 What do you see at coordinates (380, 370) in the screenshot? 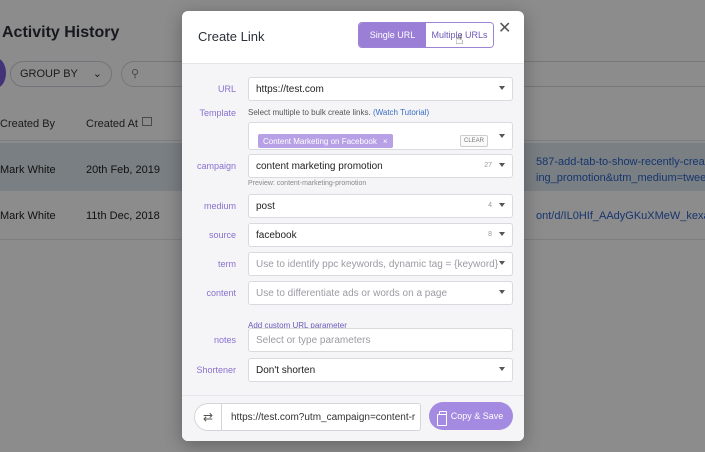
I see `shortener-select: Don't shorten` at bounding box center [380, 370].